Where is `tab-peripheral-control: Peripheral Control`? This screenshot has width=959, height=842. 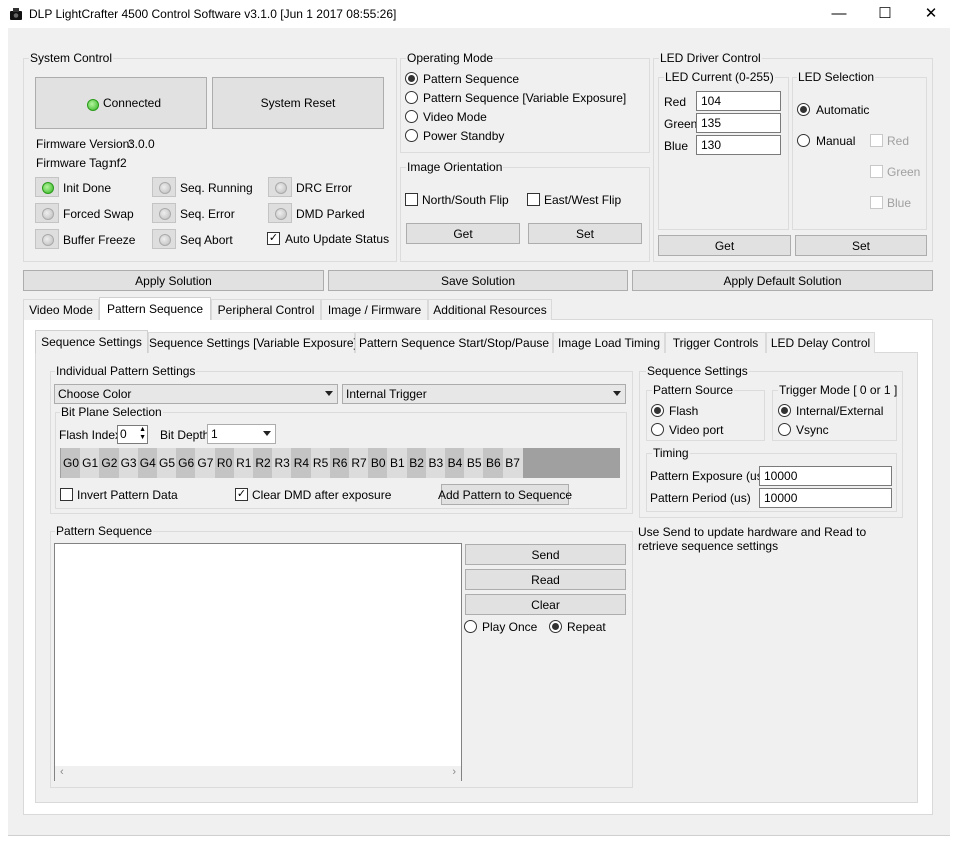 tab-peripheral-control: Peripheral Control is located at coordinates (266, 309).